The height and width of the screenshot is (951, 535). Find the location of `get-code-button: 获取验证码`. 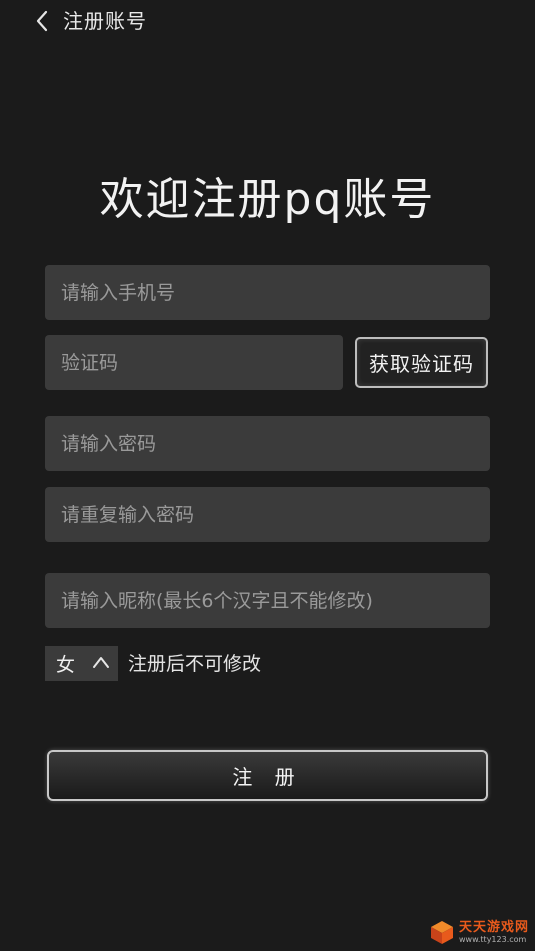

get-code-button: 获取验证码 is located at coordinates (421, 362).